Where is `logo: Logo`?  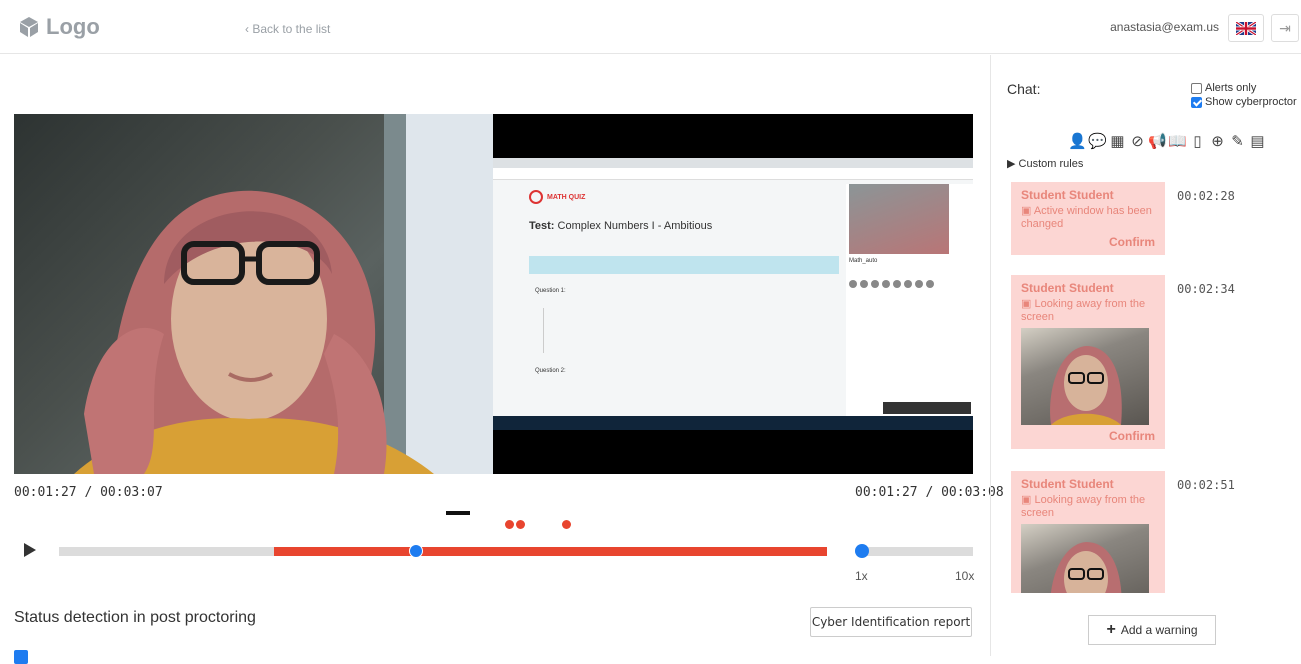
logo: Logo is located at coordinates (59, 27).